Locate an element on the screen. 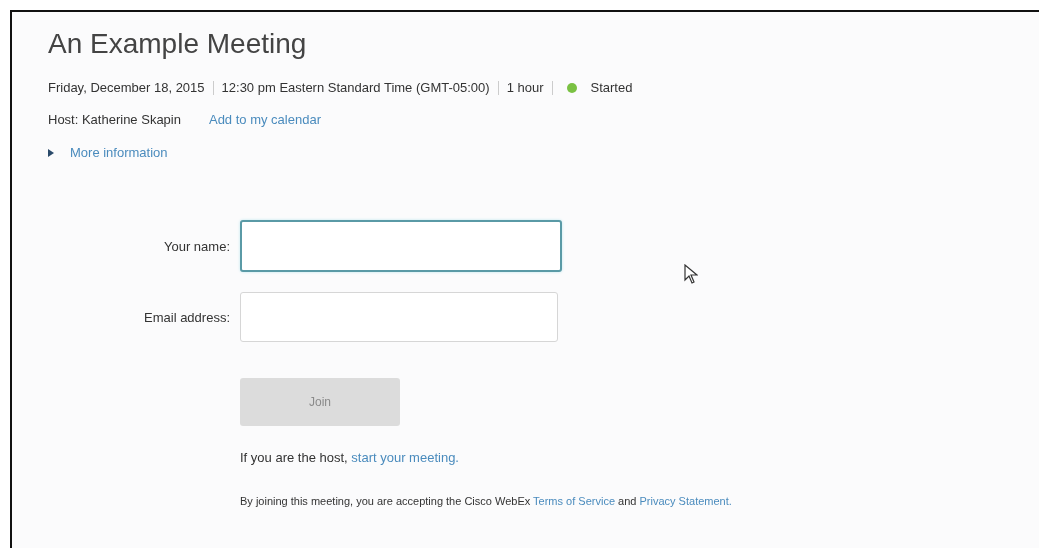 The height and width of the screenshot is (548, 1039). expand-triangle-icon is located at coordinates (51, 152).